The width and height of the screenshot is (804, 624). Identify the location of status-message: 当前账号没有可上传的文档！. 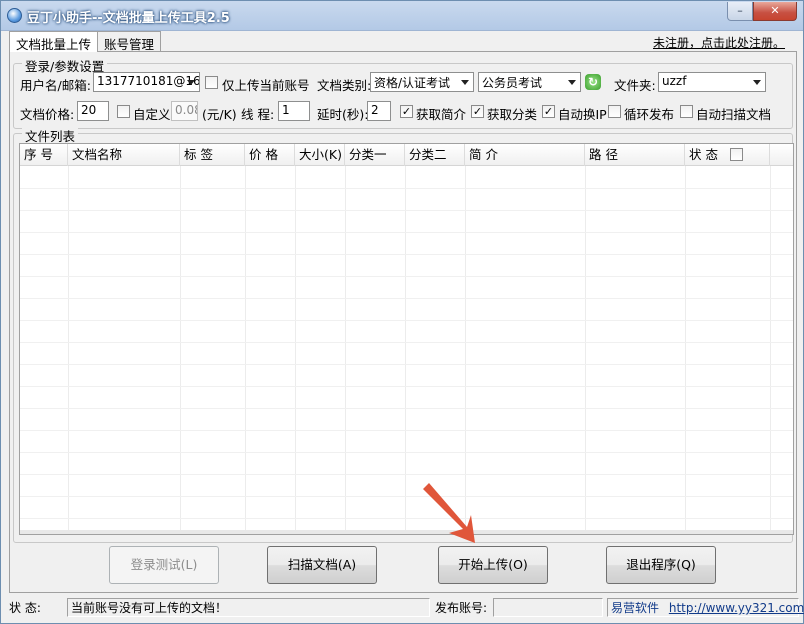
(248, 607).